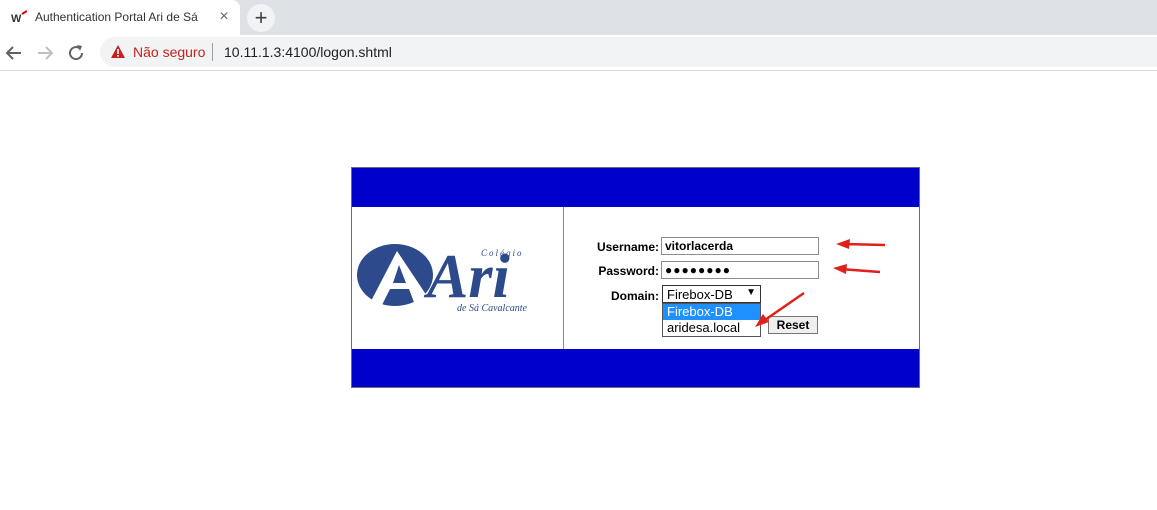 The width and height of the screenshot is (1157, 510). What do you see at coordinates (628, 271) in the screenshot?
I see `password-label: Password:` at bounding box center [628, 271].